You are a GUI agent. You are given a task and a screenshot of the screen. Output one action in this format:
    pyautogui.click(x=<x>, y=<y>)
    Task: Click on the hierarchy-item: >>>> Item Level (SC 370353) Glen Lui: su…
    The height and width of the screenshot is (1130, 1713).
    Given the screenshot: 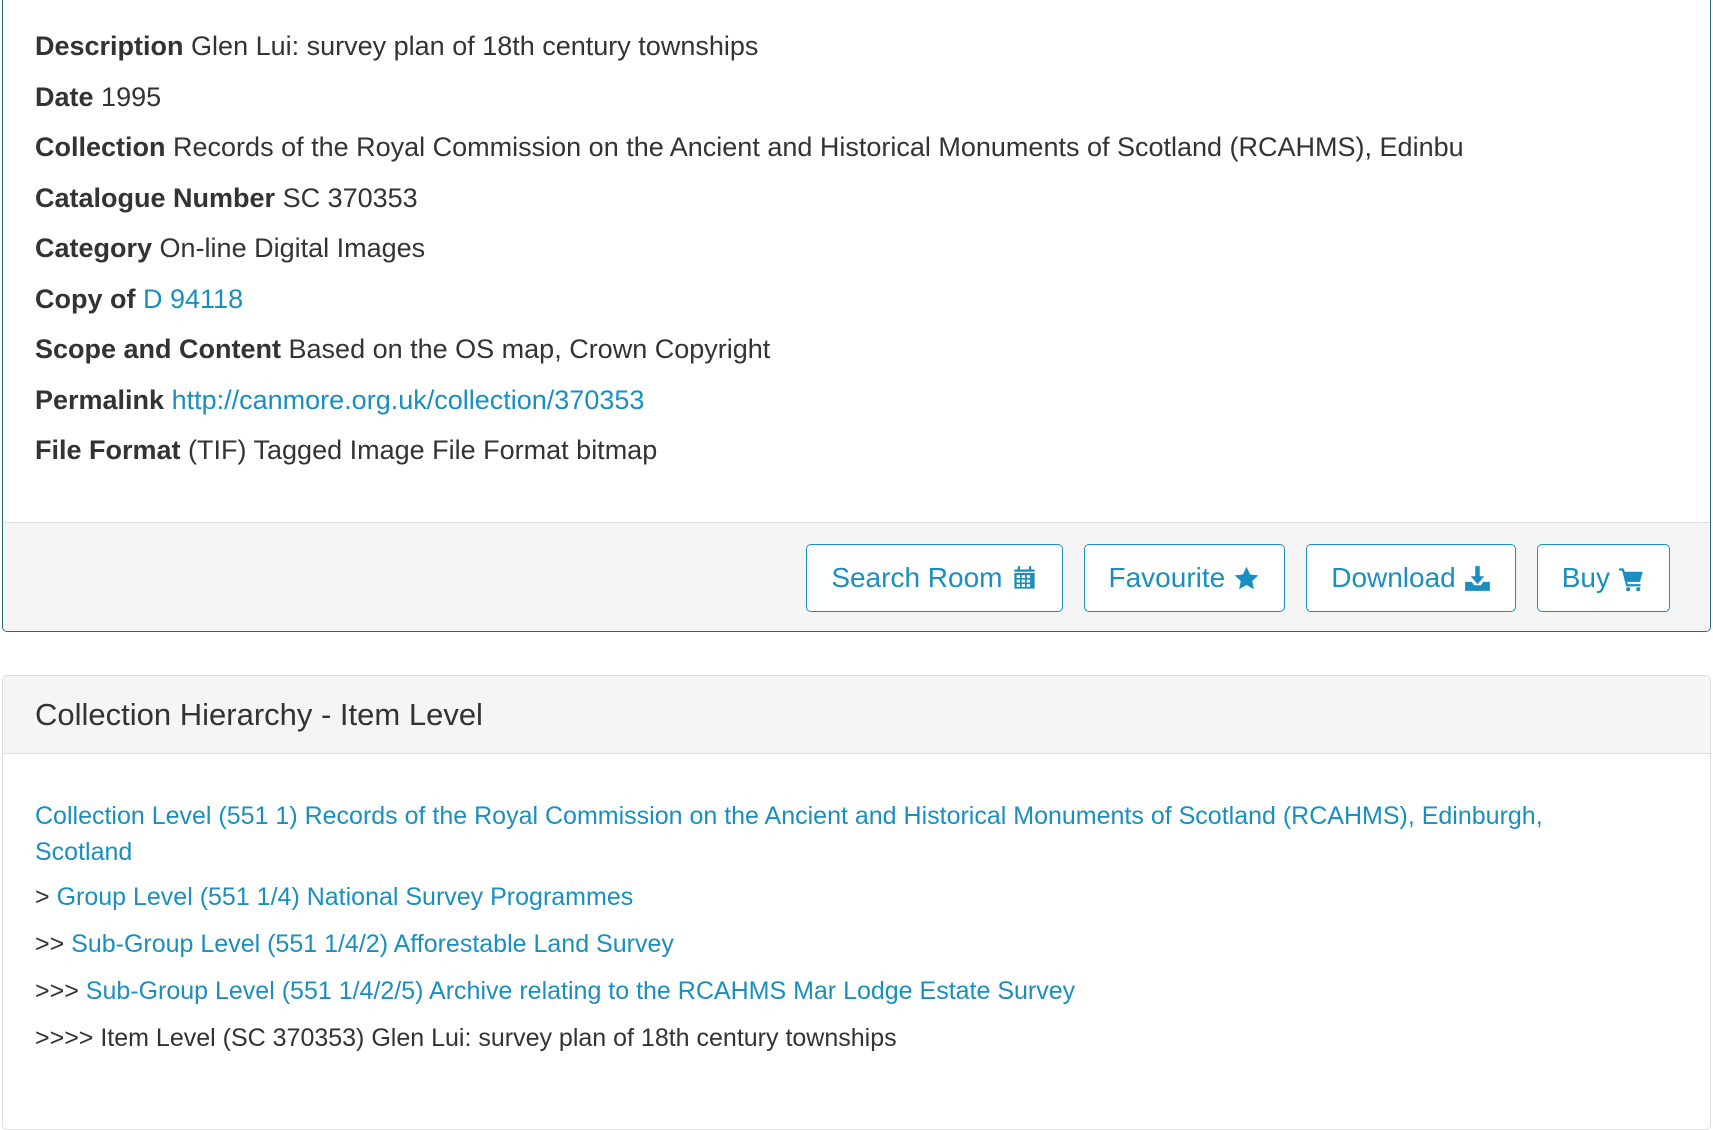 What is the action you would take?
    pyautogui.click(x=822, y=1038)
    